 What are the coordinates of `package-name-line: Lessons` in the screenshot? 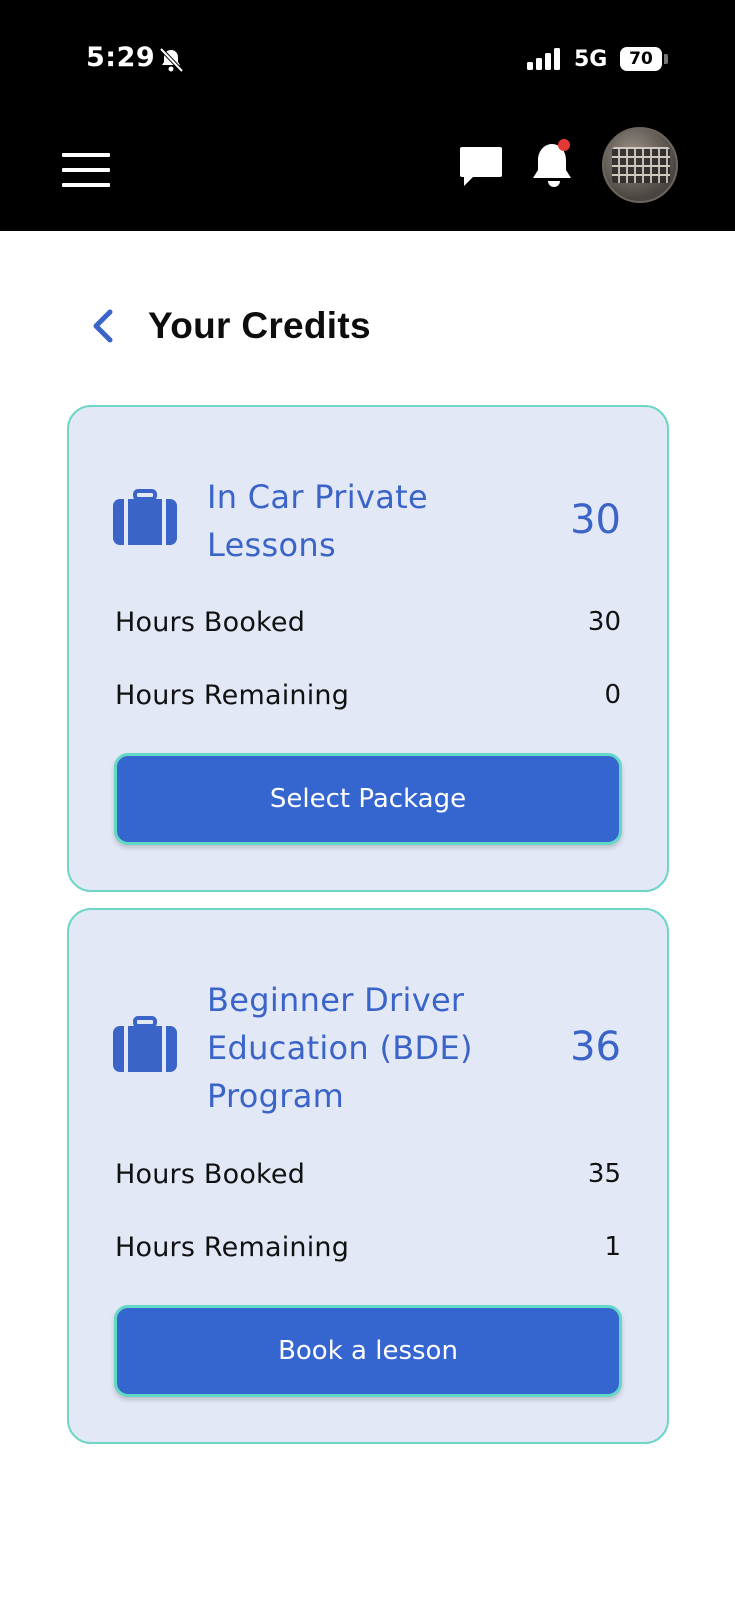 It's located at (271, 545).